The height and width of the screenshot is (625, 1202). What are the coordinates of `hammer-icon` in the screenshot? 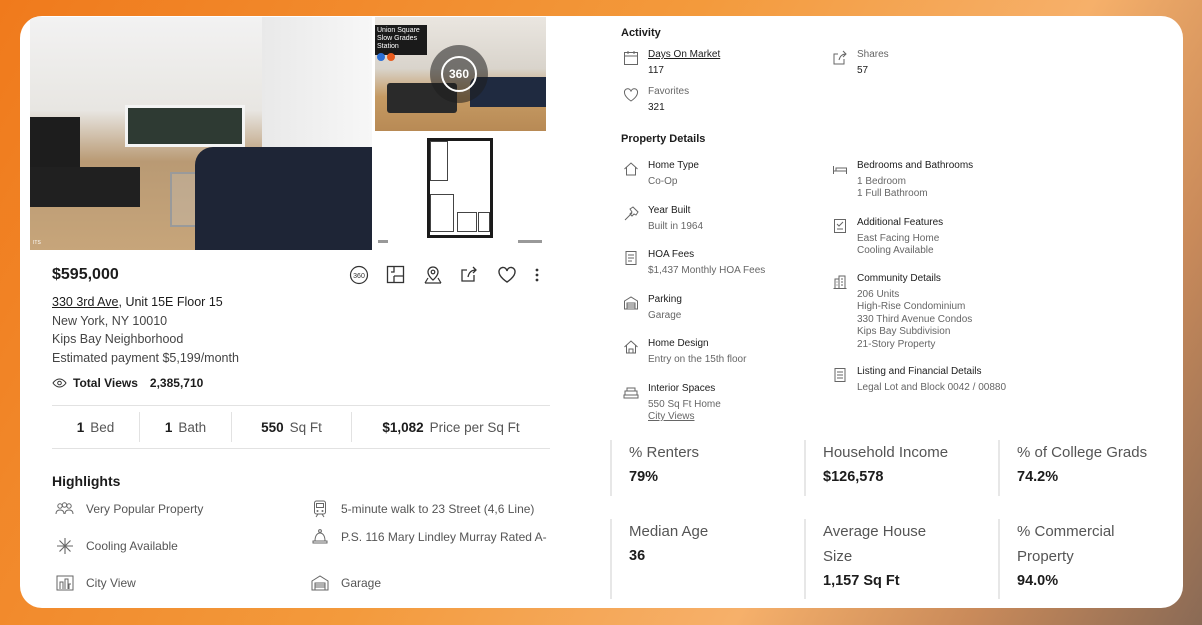 It's located at (631, 213).